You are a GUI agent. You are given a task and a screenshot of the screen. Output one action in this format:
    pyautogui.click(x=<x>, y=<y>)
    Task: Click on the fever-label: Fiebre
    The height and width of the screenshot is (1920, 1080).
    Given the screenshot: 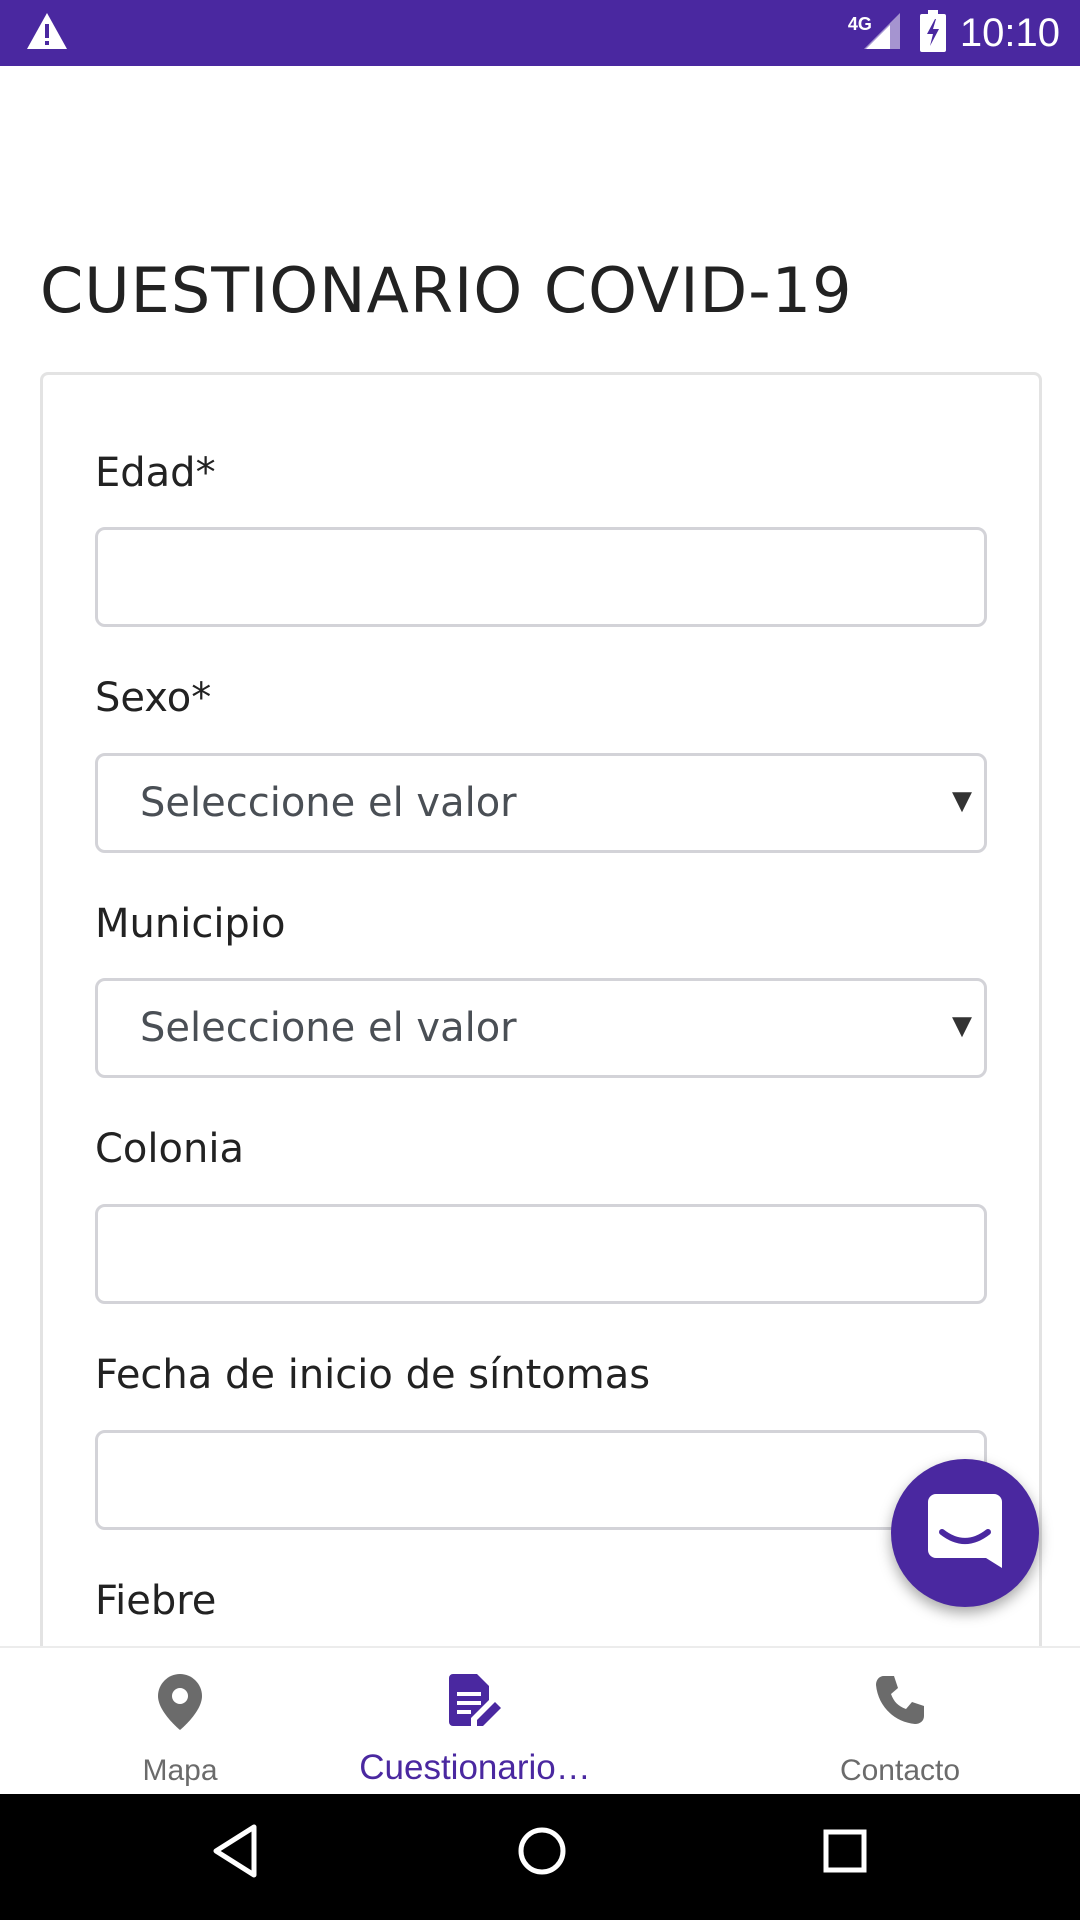 What is the action you would take?
    pyautogui.click(x=156, y=1601)
    